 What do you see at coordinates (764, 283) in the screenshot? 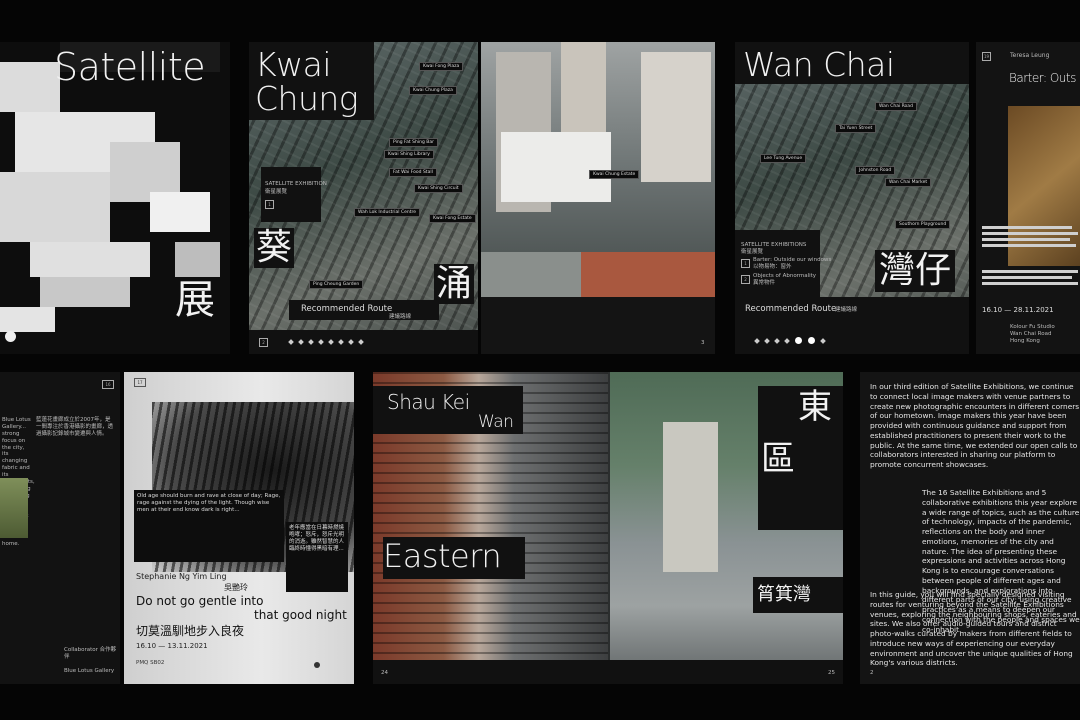
I see `legend-item-2-cjk: 異常物件` at bounding box center [764, 283].